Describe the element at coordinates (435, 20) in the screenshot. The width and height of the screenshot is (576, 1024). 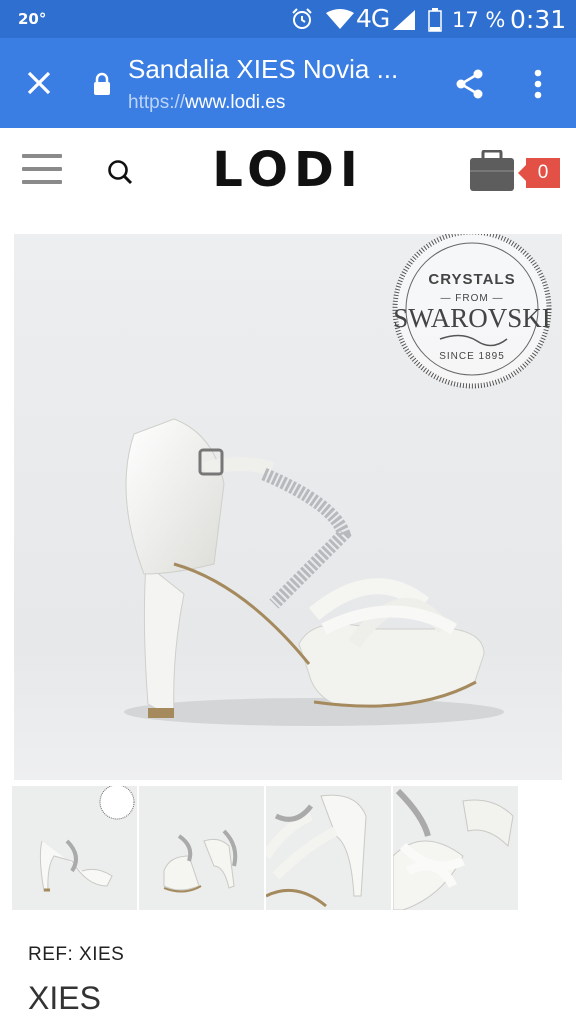
I see `battery-icon` at that location.